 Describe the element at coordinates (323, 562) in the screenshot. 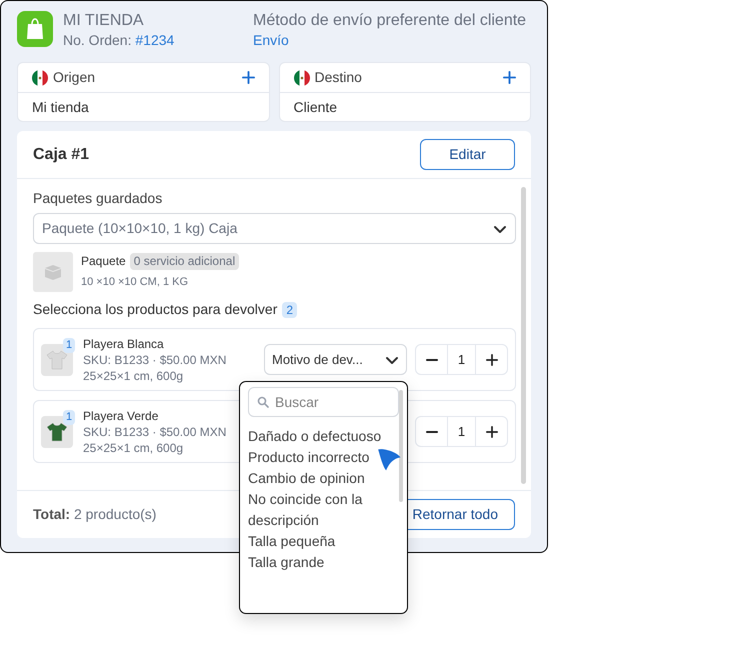

I see `dropdown-option: Talla grande` at that location.